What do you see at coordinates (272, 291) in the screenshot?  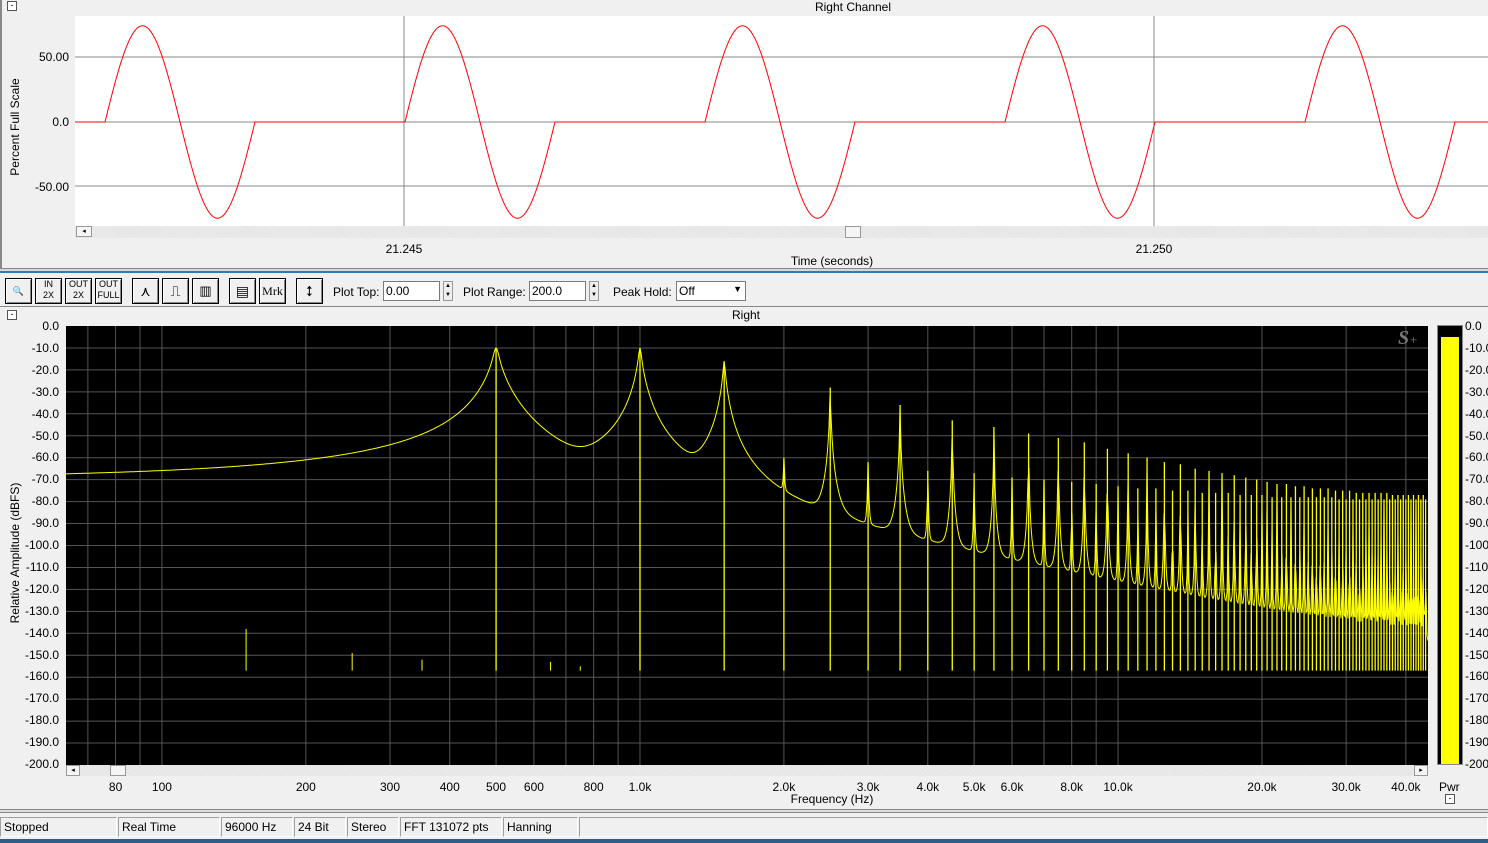 I see `marker-button: Mrk` at bounding box center [272, 291].